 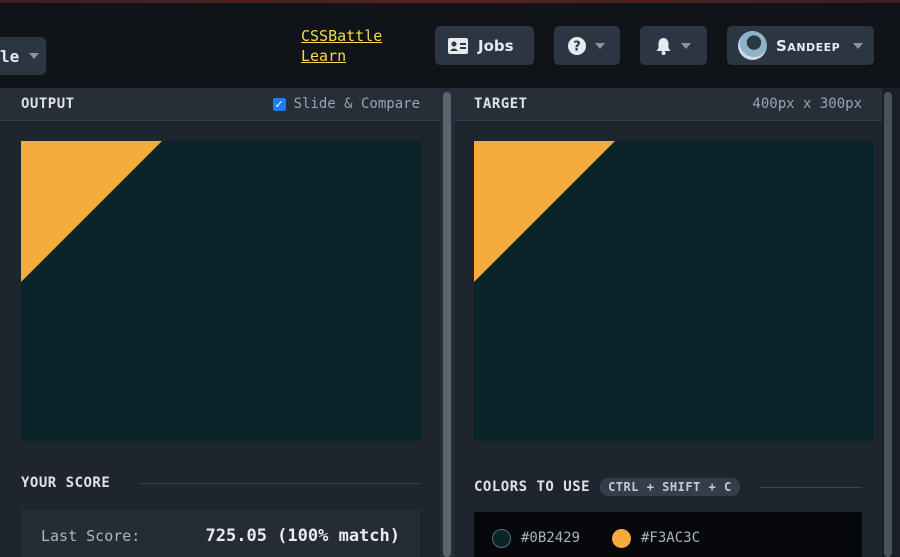 What do you see at coordinates (279, 104) in the screenshot?
I see `checkbox-icon: ✓` at bounding box center [279, 104].